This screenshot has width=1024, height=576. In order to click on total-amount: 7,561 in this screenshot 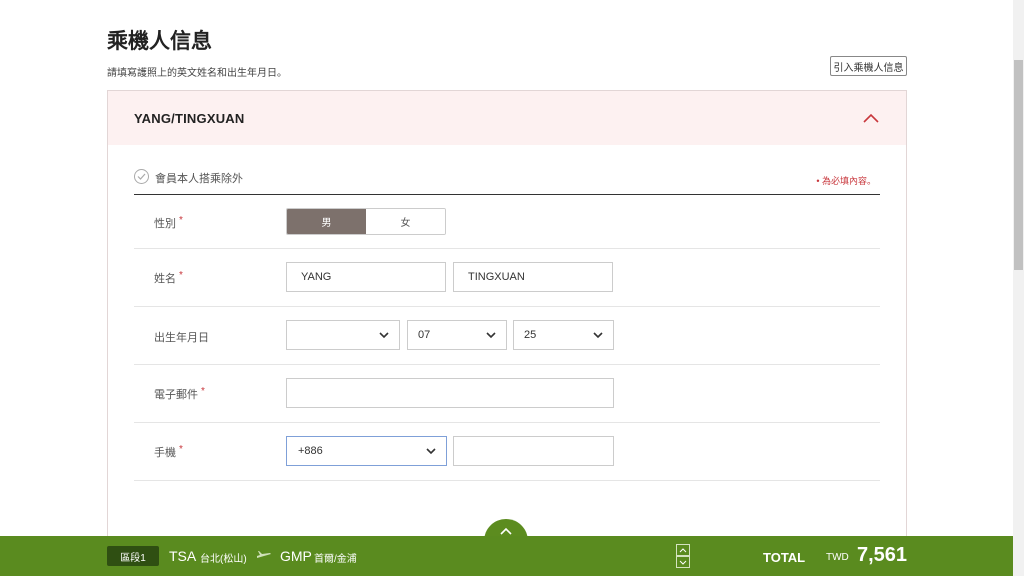, I will do `click(882, 555)`.